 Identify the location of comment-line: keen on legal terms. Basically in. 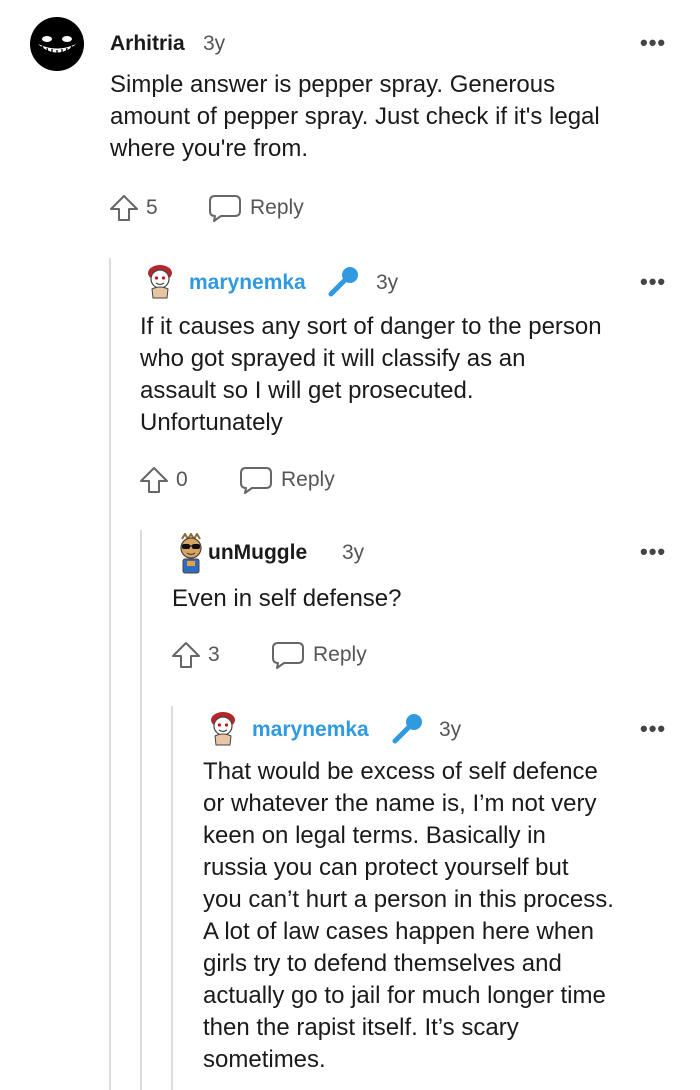
(374, 835).